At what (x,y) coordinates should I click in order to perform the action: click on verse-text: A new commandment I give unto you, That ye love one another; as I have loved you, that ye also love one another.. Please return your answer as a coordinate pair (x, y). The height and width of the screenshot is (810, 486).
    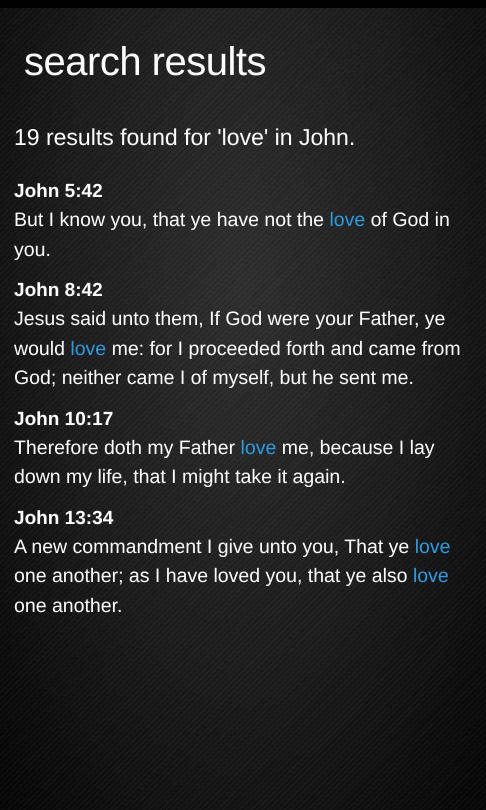
    Looking at the image, I should click on (233, 576).